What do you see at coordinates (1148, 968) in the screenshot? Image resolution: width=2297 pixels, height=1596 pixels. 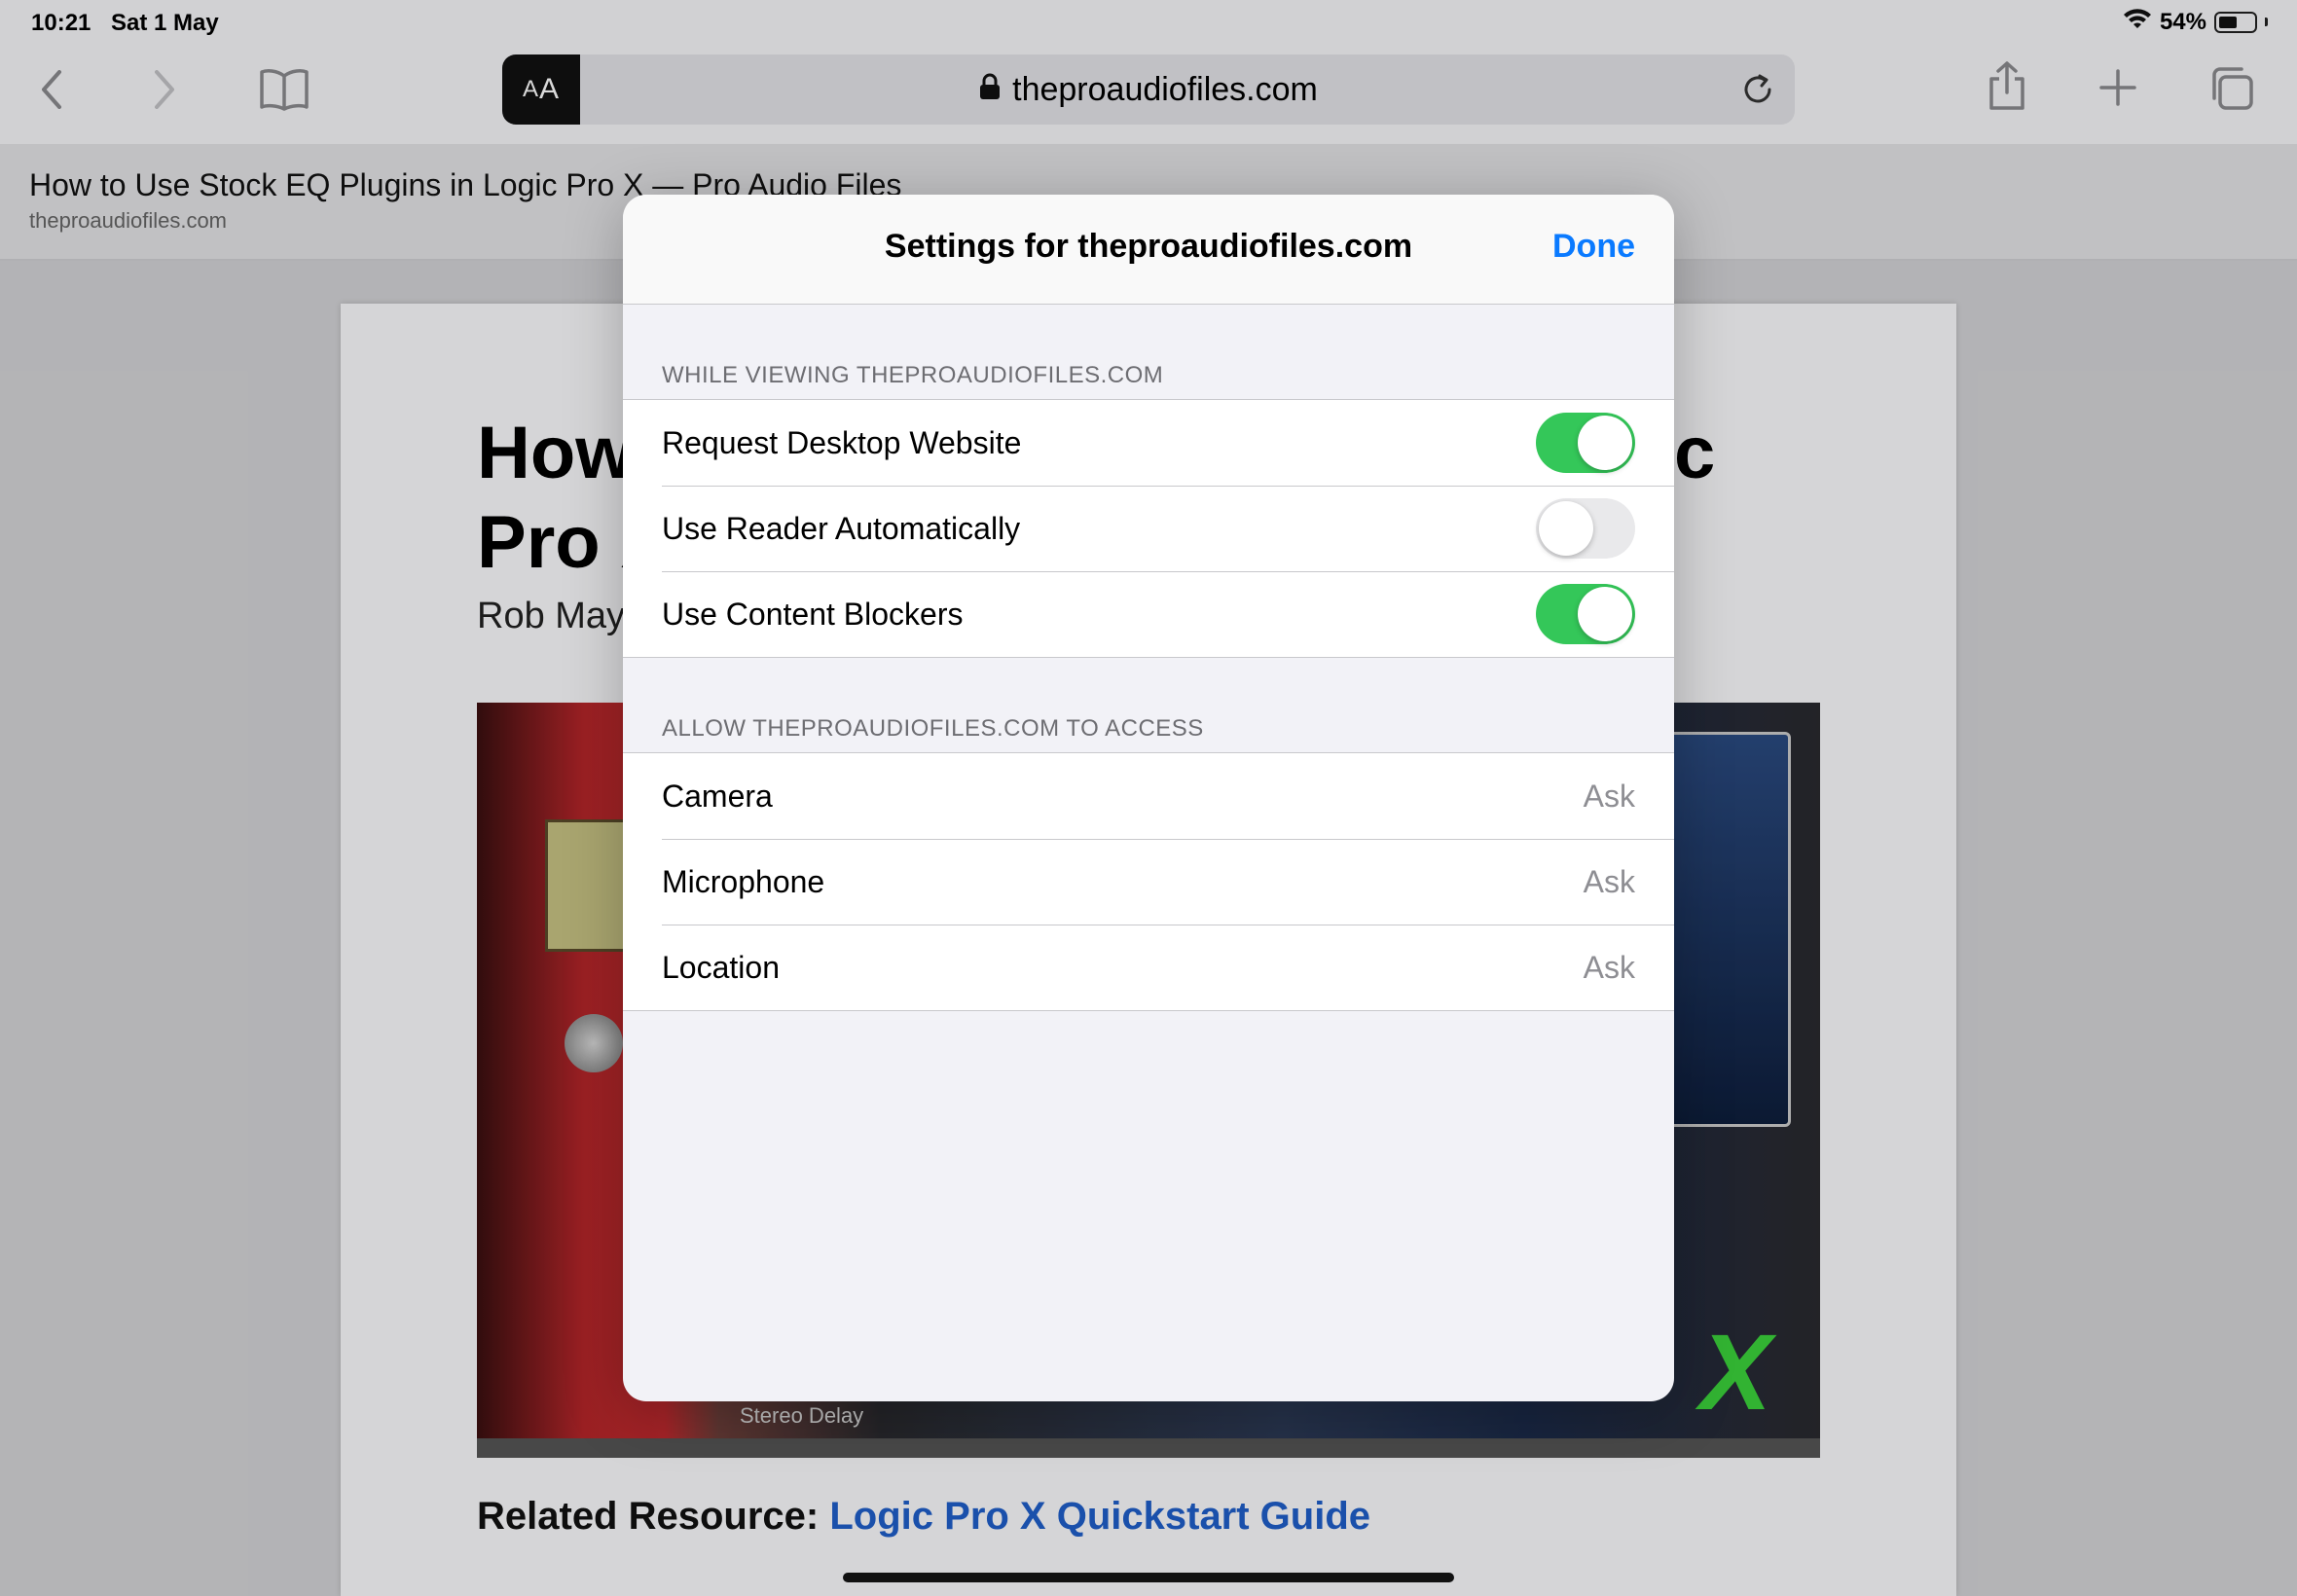 I see `access-row-location: Location Ask` at bounding box center [1148, 968].